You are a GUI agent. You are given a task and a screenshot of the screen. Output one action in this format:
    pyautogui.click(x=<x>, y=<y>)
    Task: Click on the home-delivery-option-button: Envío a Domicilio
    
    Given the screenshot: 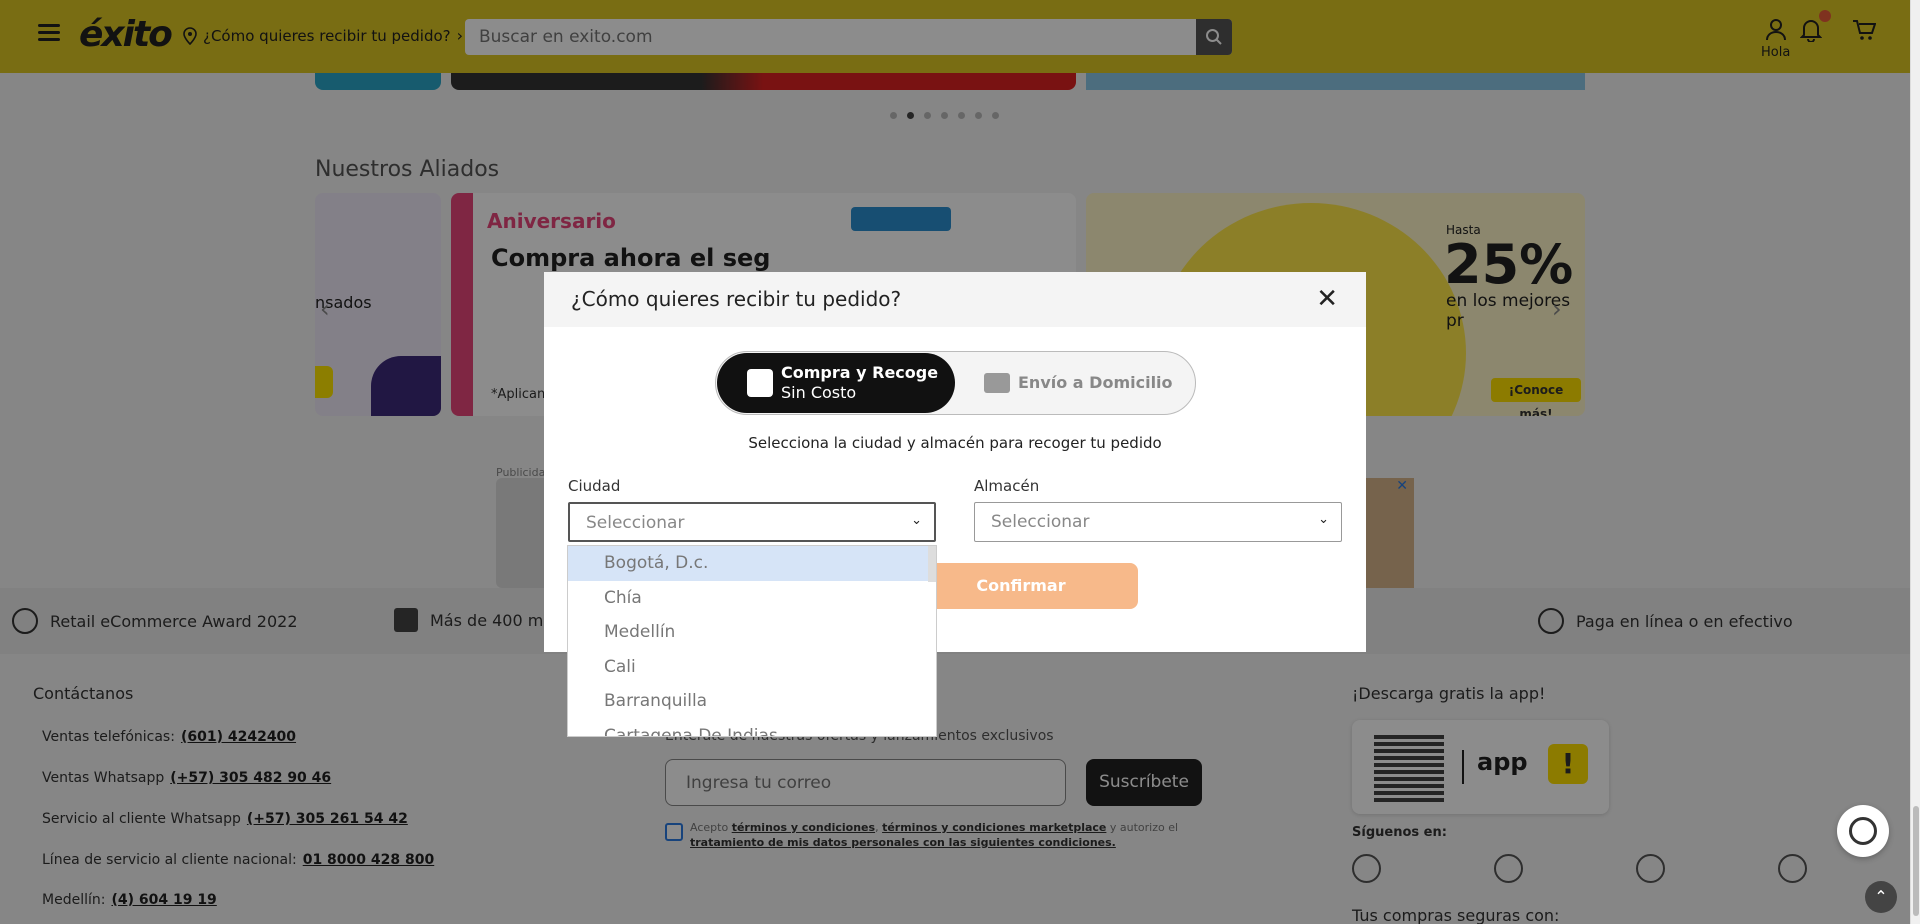 What is the action you would take?
    pyautogui.click(x=1075, y=383)
    